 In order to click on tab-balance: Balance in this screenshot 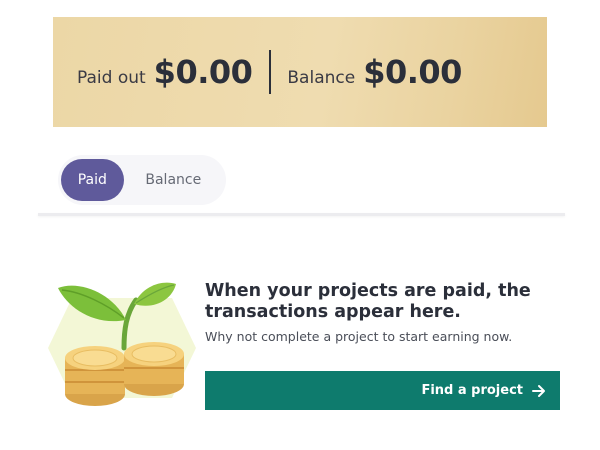, I will do `click(173, 180)`.